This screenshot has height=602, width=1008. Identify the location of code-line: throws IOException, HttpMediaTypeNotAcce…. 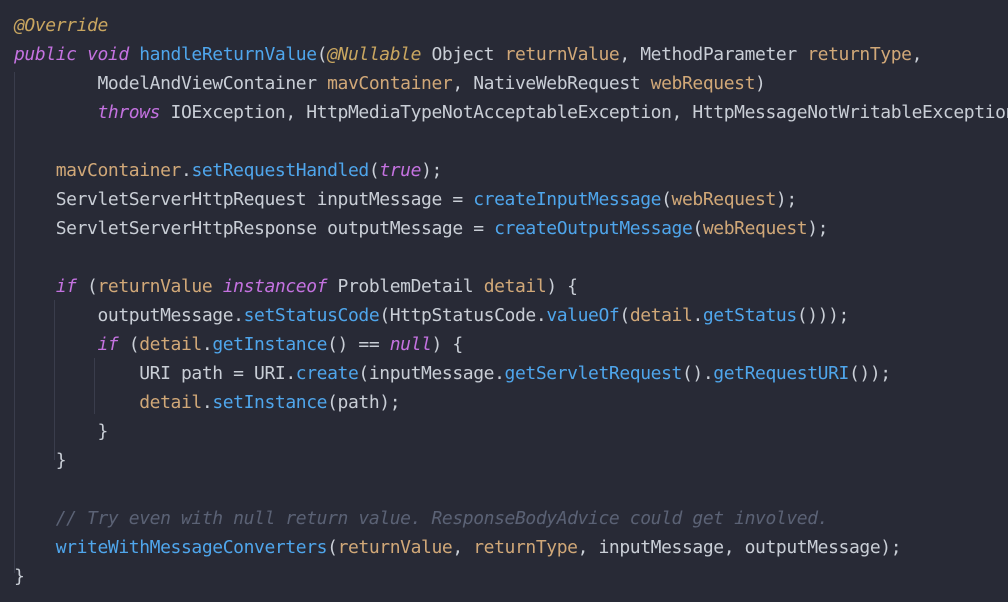
(511, 113).